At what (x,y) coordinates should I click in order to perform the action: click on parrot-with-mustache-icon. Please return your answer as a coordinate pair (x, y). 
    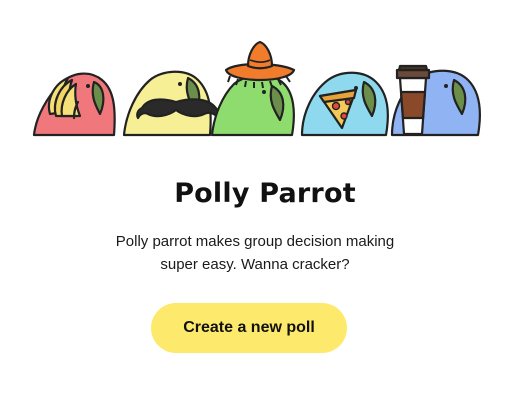
    Looking at the image, I should click on (171, 103).